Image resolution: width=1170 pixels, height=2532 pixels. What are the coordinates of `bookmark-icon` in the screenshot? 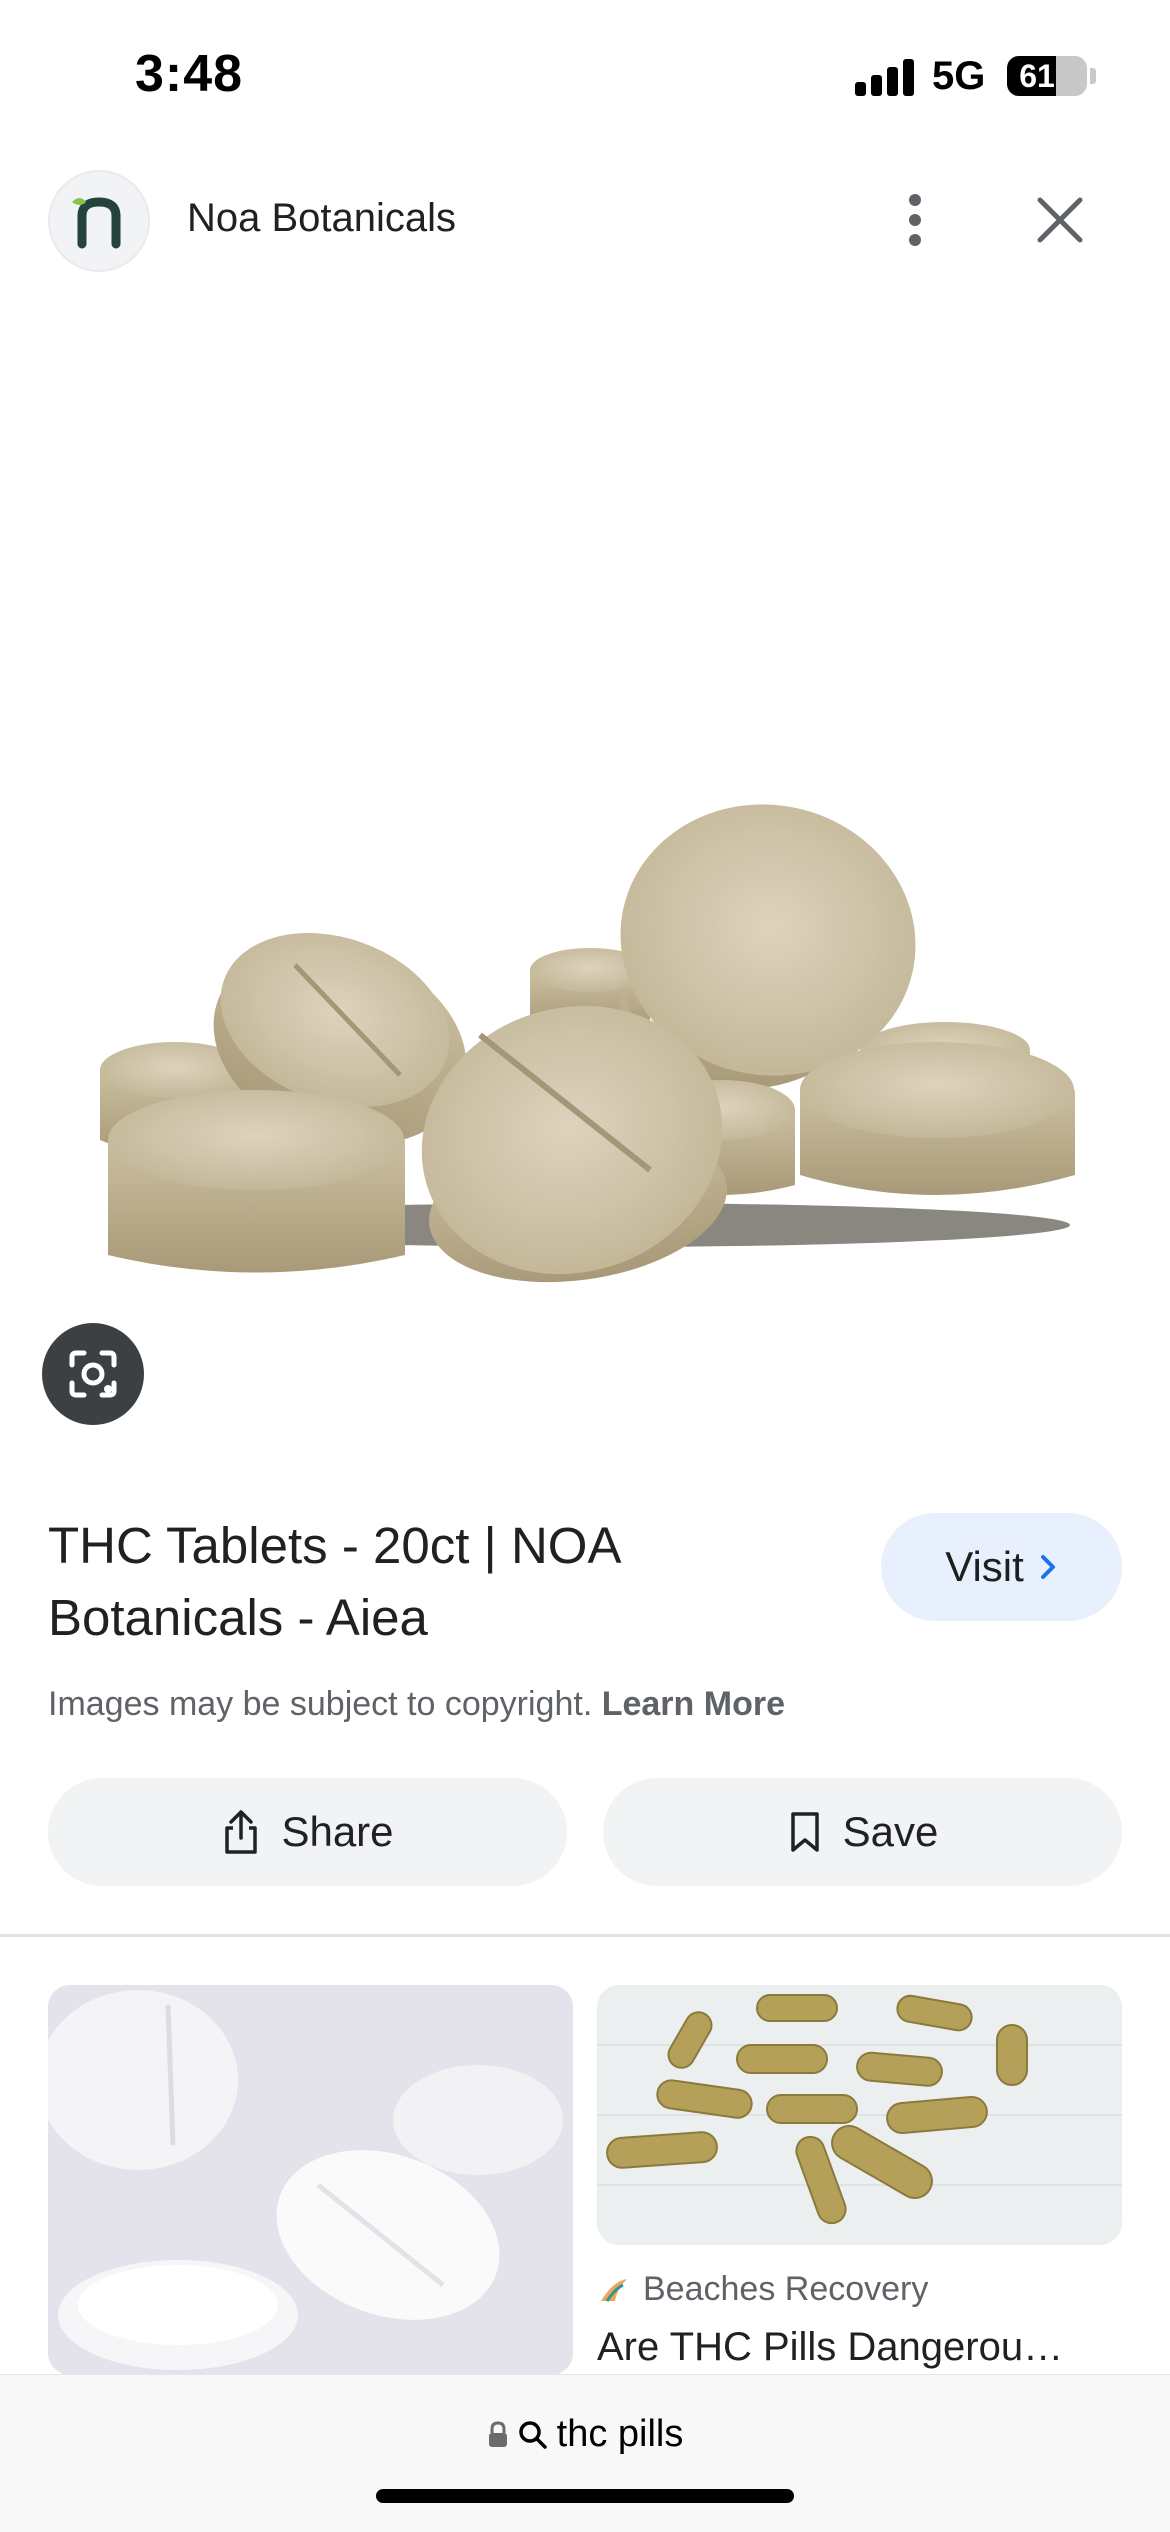 It's located at (804, 1832).